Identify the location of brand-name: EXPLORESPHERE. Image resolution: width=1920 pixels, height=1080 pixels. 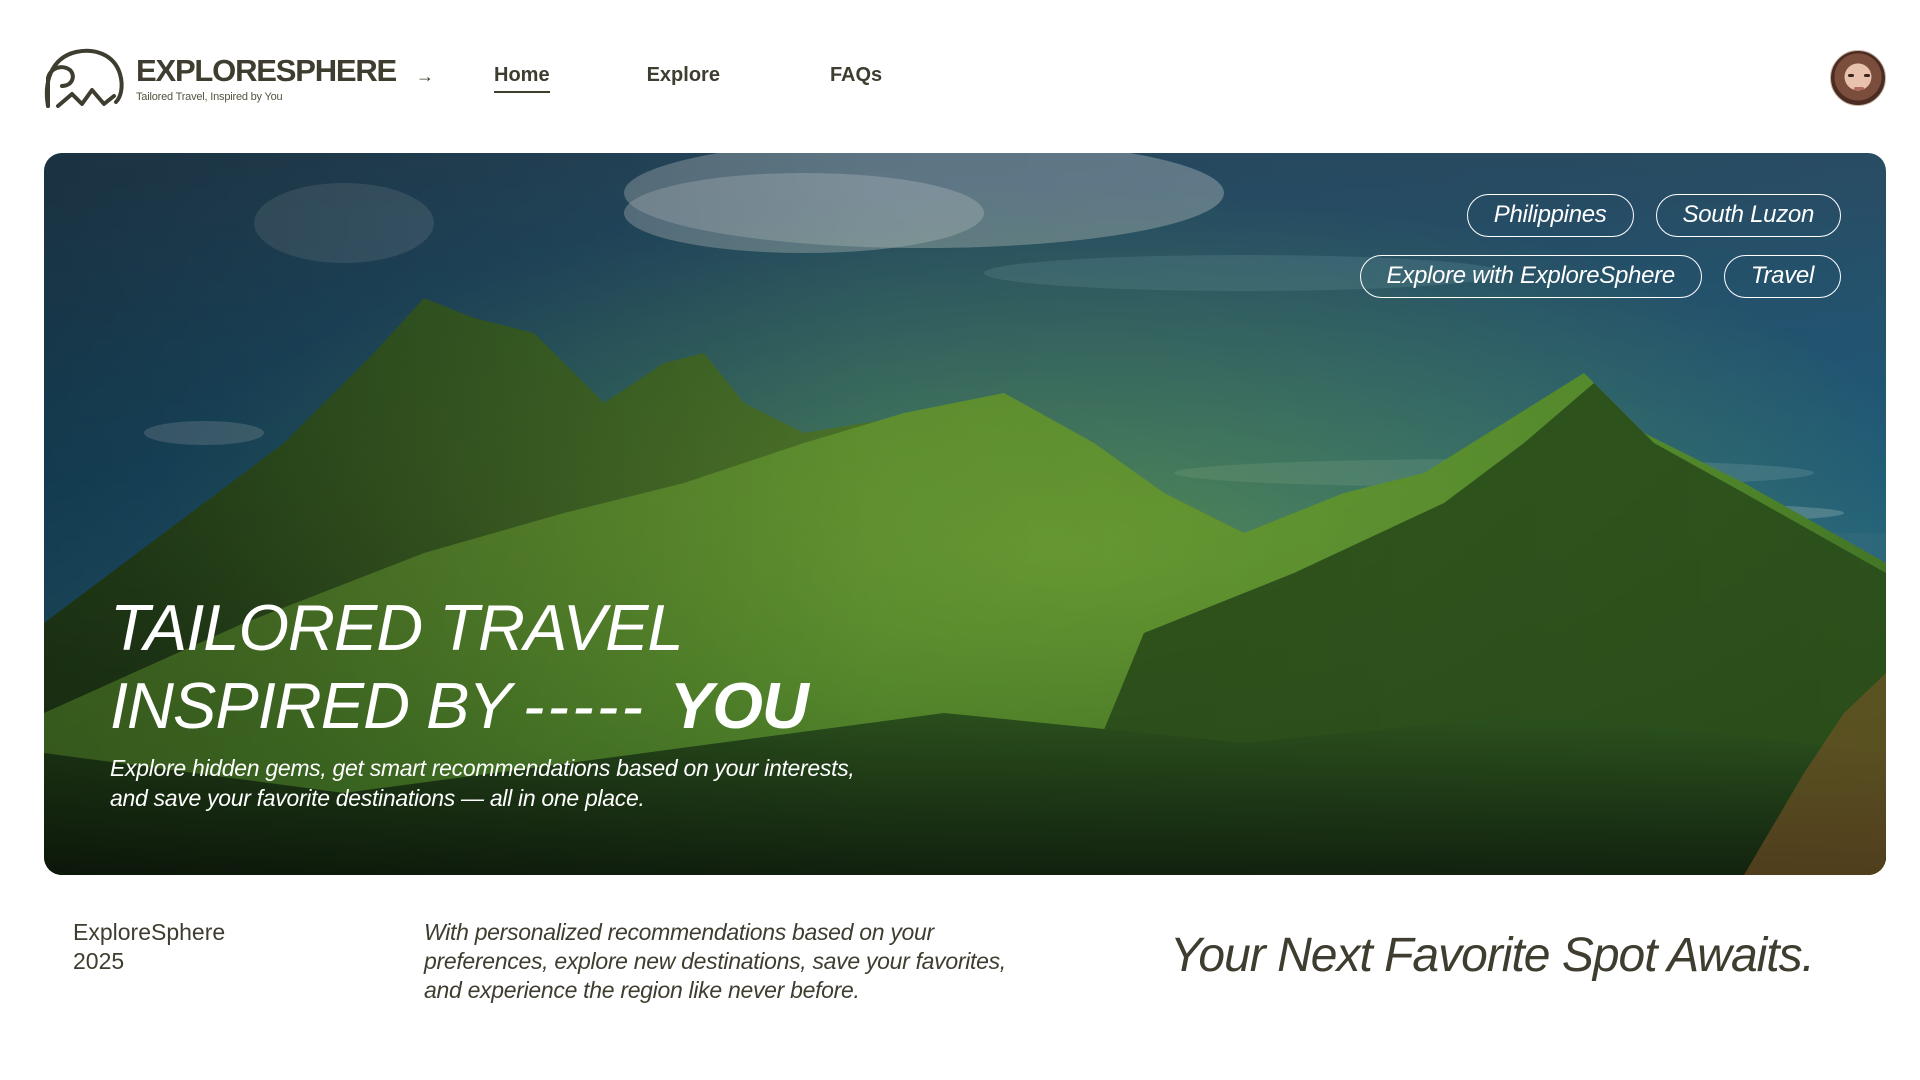
(266, 70).